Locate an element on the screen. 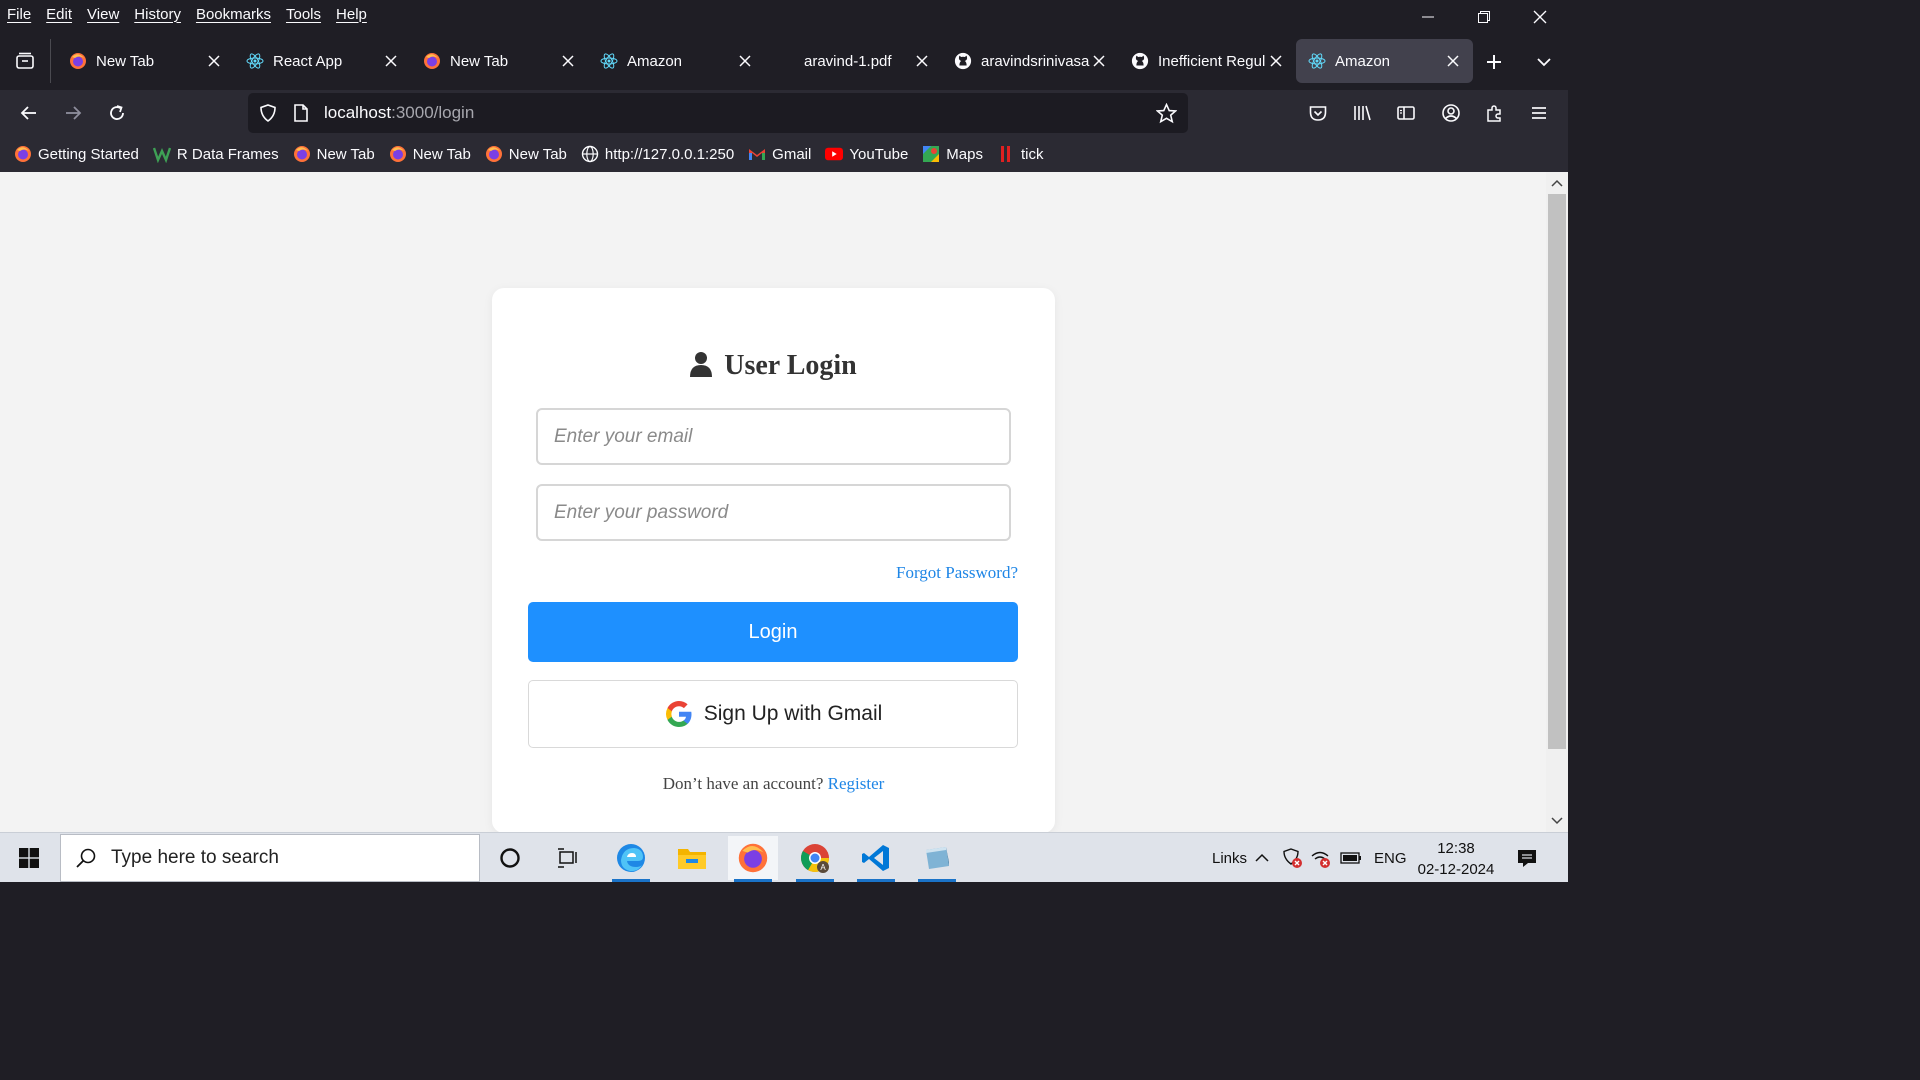  app-menu-button is located at coordinates (1539, 113).